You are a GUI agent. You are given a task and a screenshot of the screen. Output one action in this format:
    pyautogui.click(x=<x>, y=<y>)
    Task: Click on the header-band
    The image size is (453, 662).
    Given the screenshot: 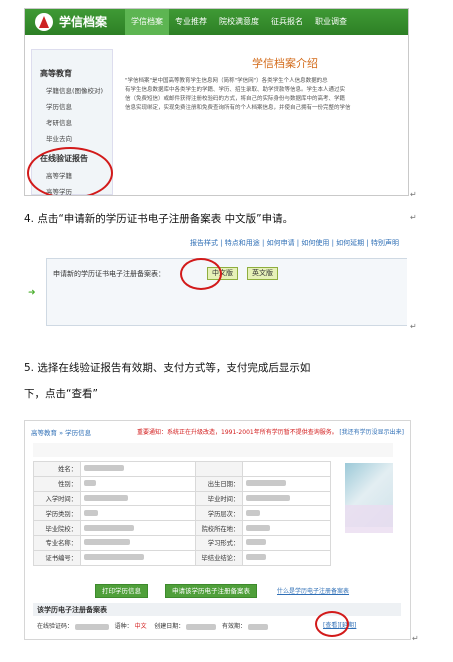 What is the action you would take?
    pyautogui.click(x=213, y=450)
    